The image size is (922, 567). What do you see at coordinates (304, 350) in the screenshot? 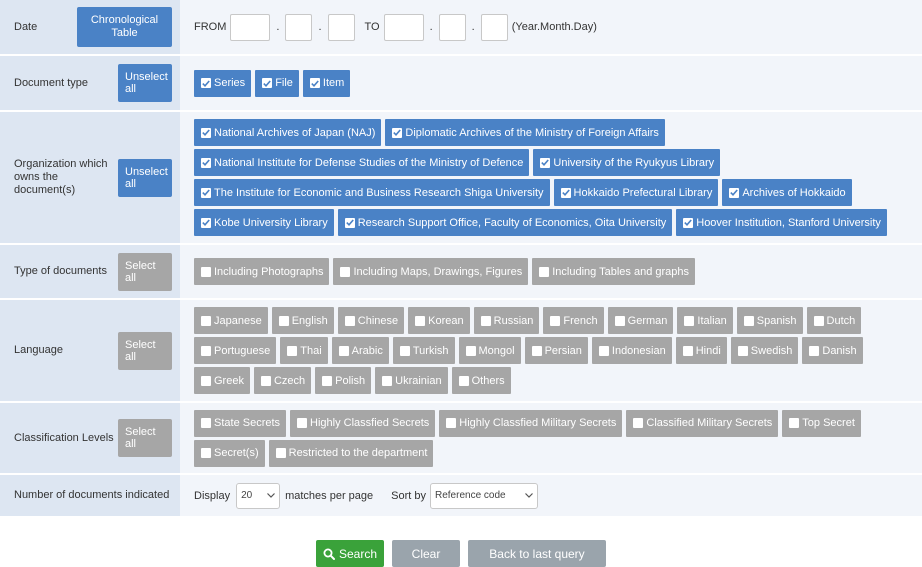
I see `filter-option: Thai` at bounding box center [304, 350].